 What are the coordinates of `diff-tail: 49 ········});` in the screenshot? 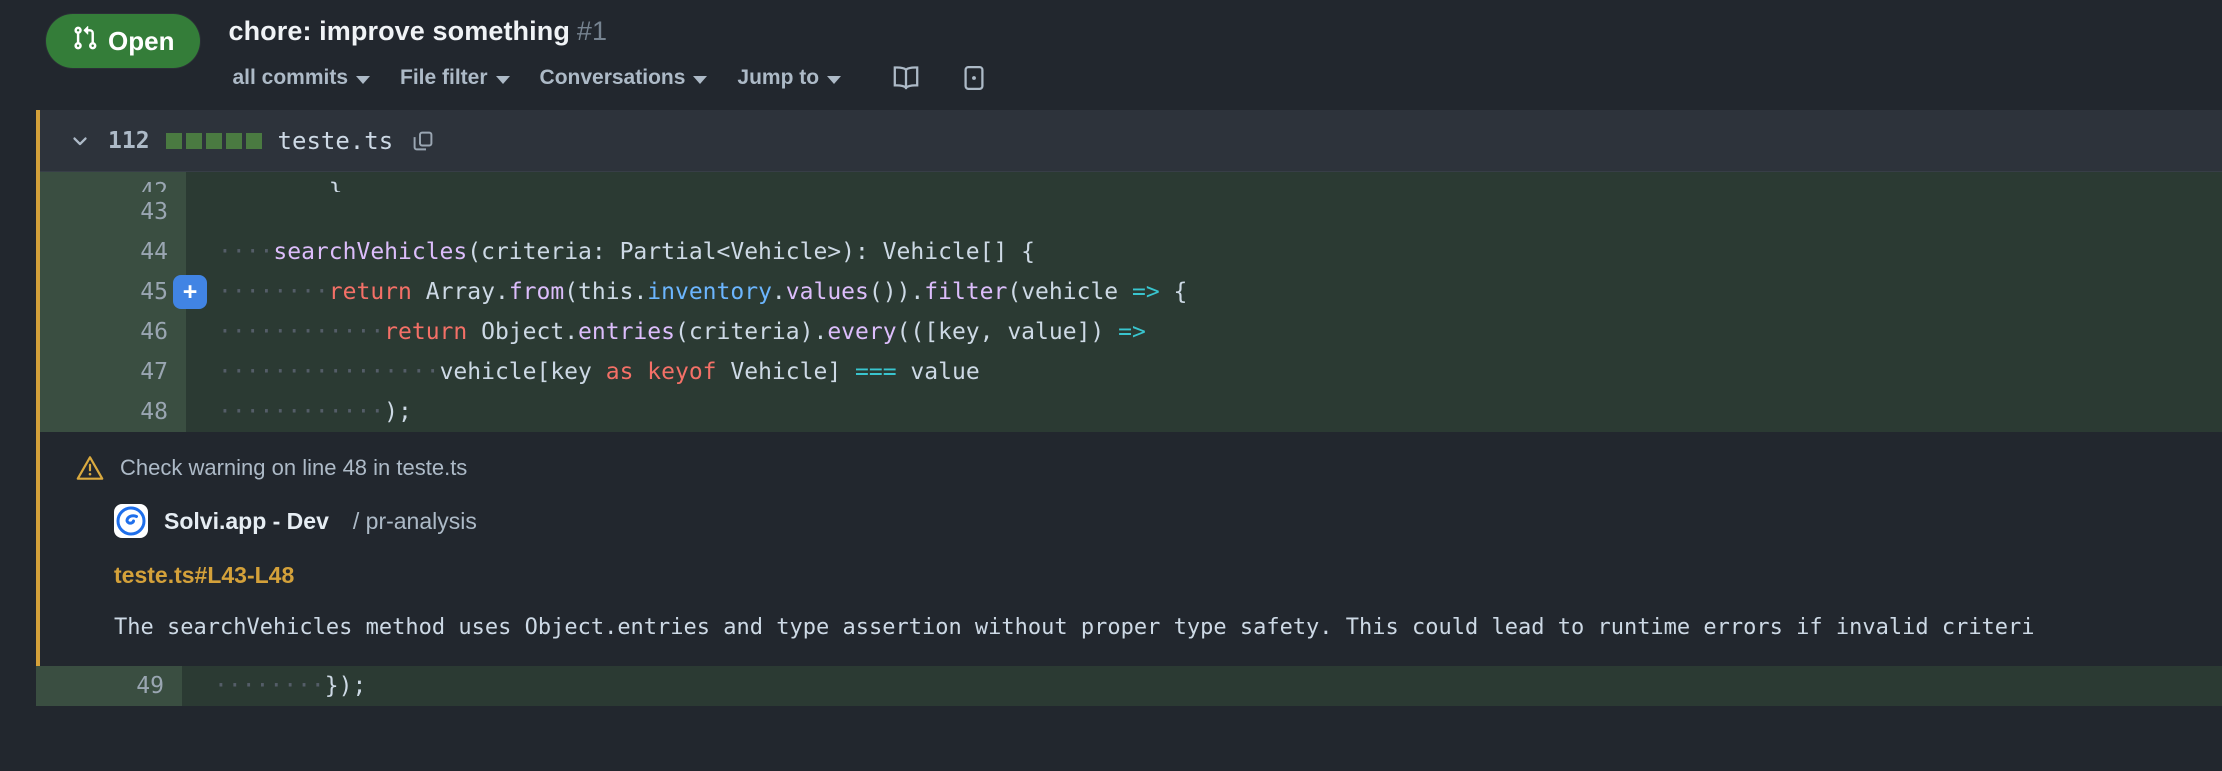 It's located at (1129, 686).